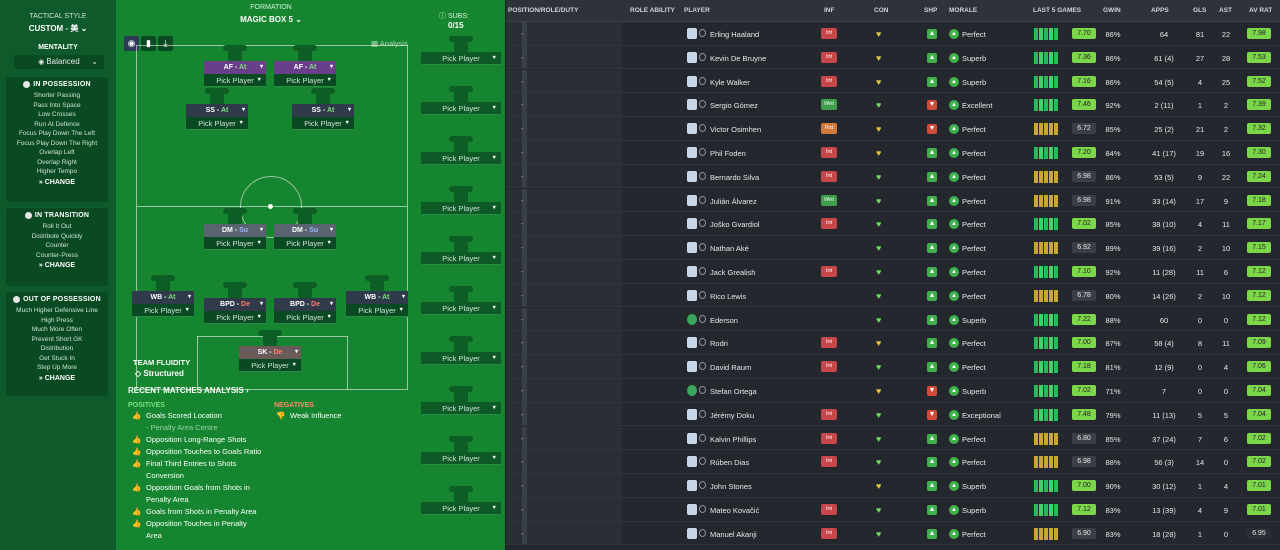 This screenshot has height=550, width=1280. What do you see at coordinates (735, 224) in the screenshot?
I see `player-name: Joško Gvardiol` at bounding box center [735, 224].